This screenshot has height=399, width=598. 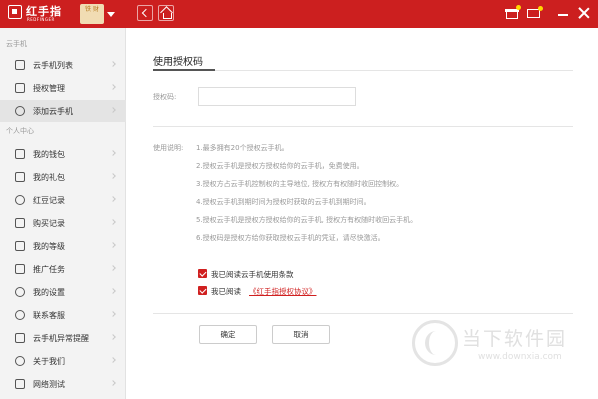 I want to click on plus-circle-icon, so click(x=20, y=111).